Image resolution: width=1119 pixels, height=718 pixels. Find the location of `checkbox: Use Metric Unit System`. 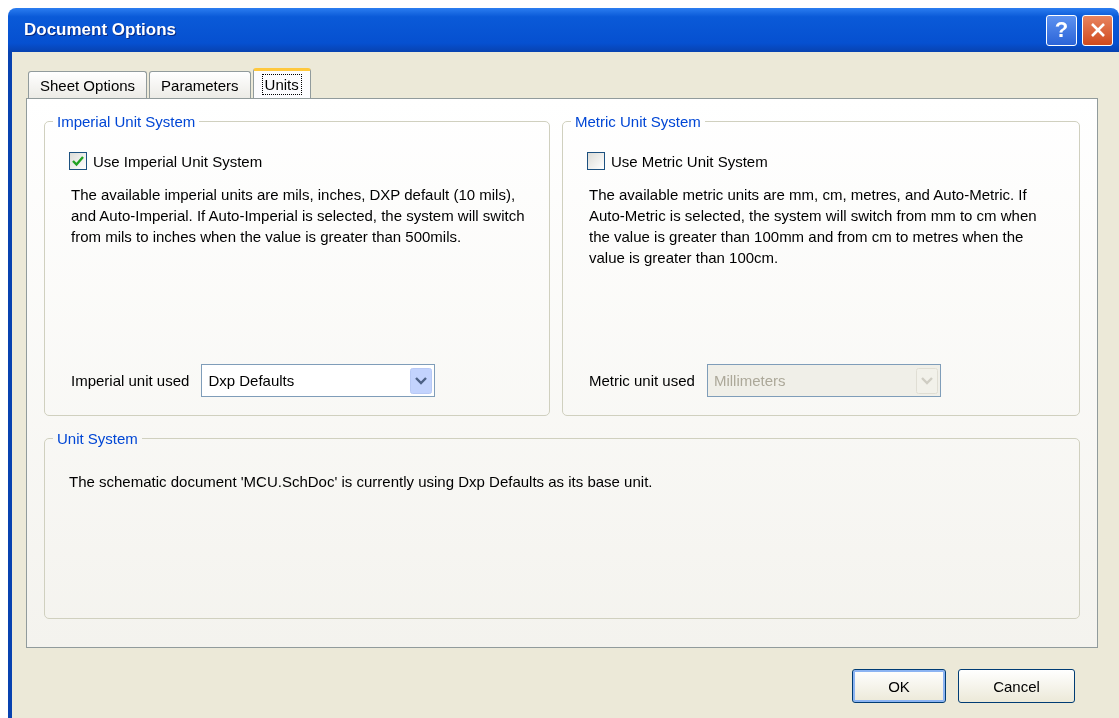

checkbox: Use Metric Unit System is located at coordinates (824, 161).